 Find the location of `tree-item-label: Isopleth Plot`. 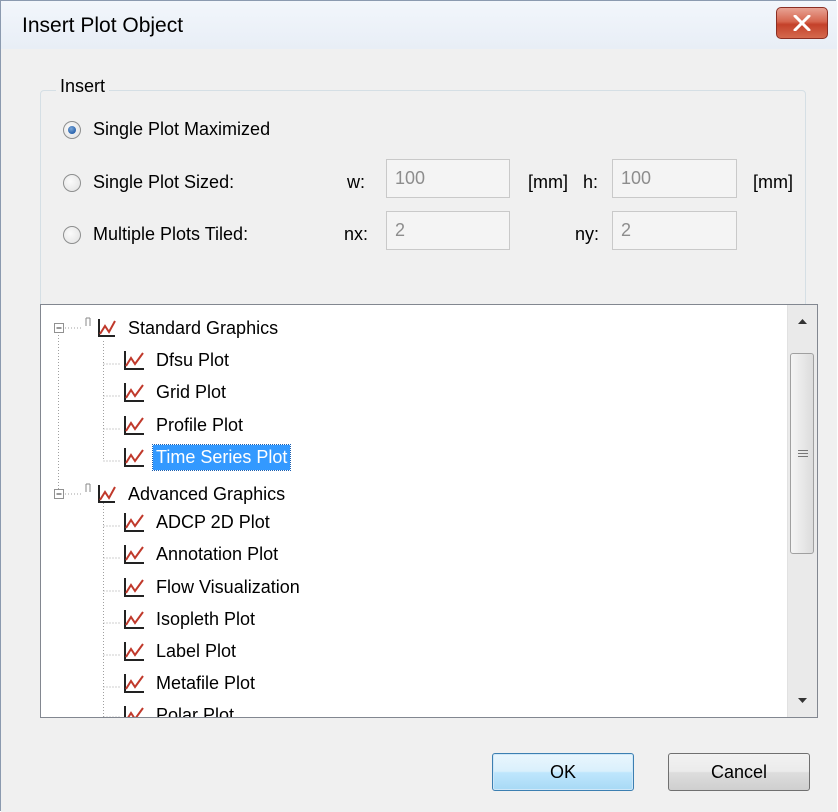

tree-item-label: Isopleth Plot is located at coordinates (206, 618).